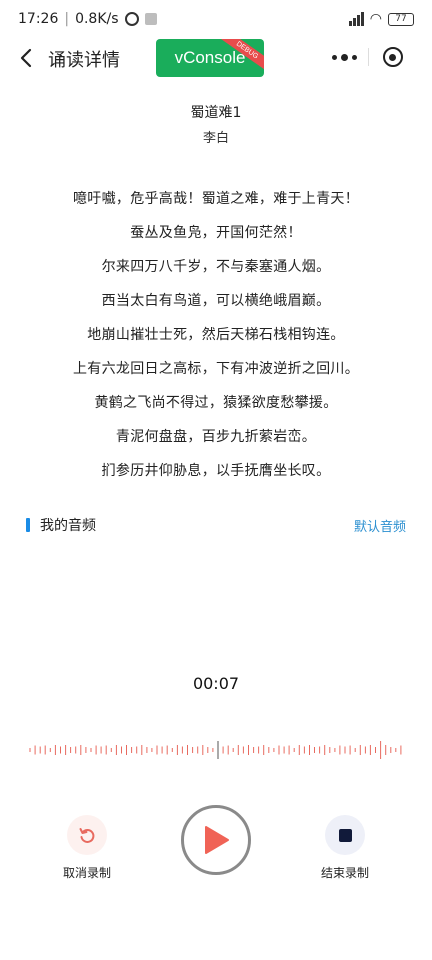  What do you see at coordinates (215, 750) in the screenshot?
I see `audio-waveform` at bounding box center [215, 750].